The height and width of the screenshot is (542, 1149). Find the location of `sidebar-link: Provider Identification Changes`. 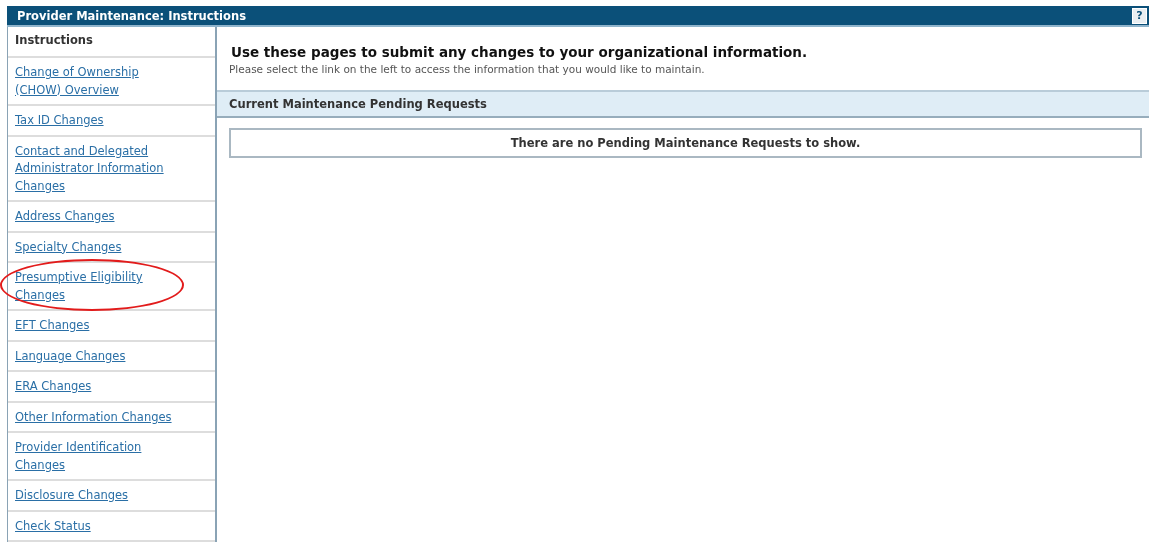

sidebar-link: Provider Identification Changes is located at coordinates (97, 456).